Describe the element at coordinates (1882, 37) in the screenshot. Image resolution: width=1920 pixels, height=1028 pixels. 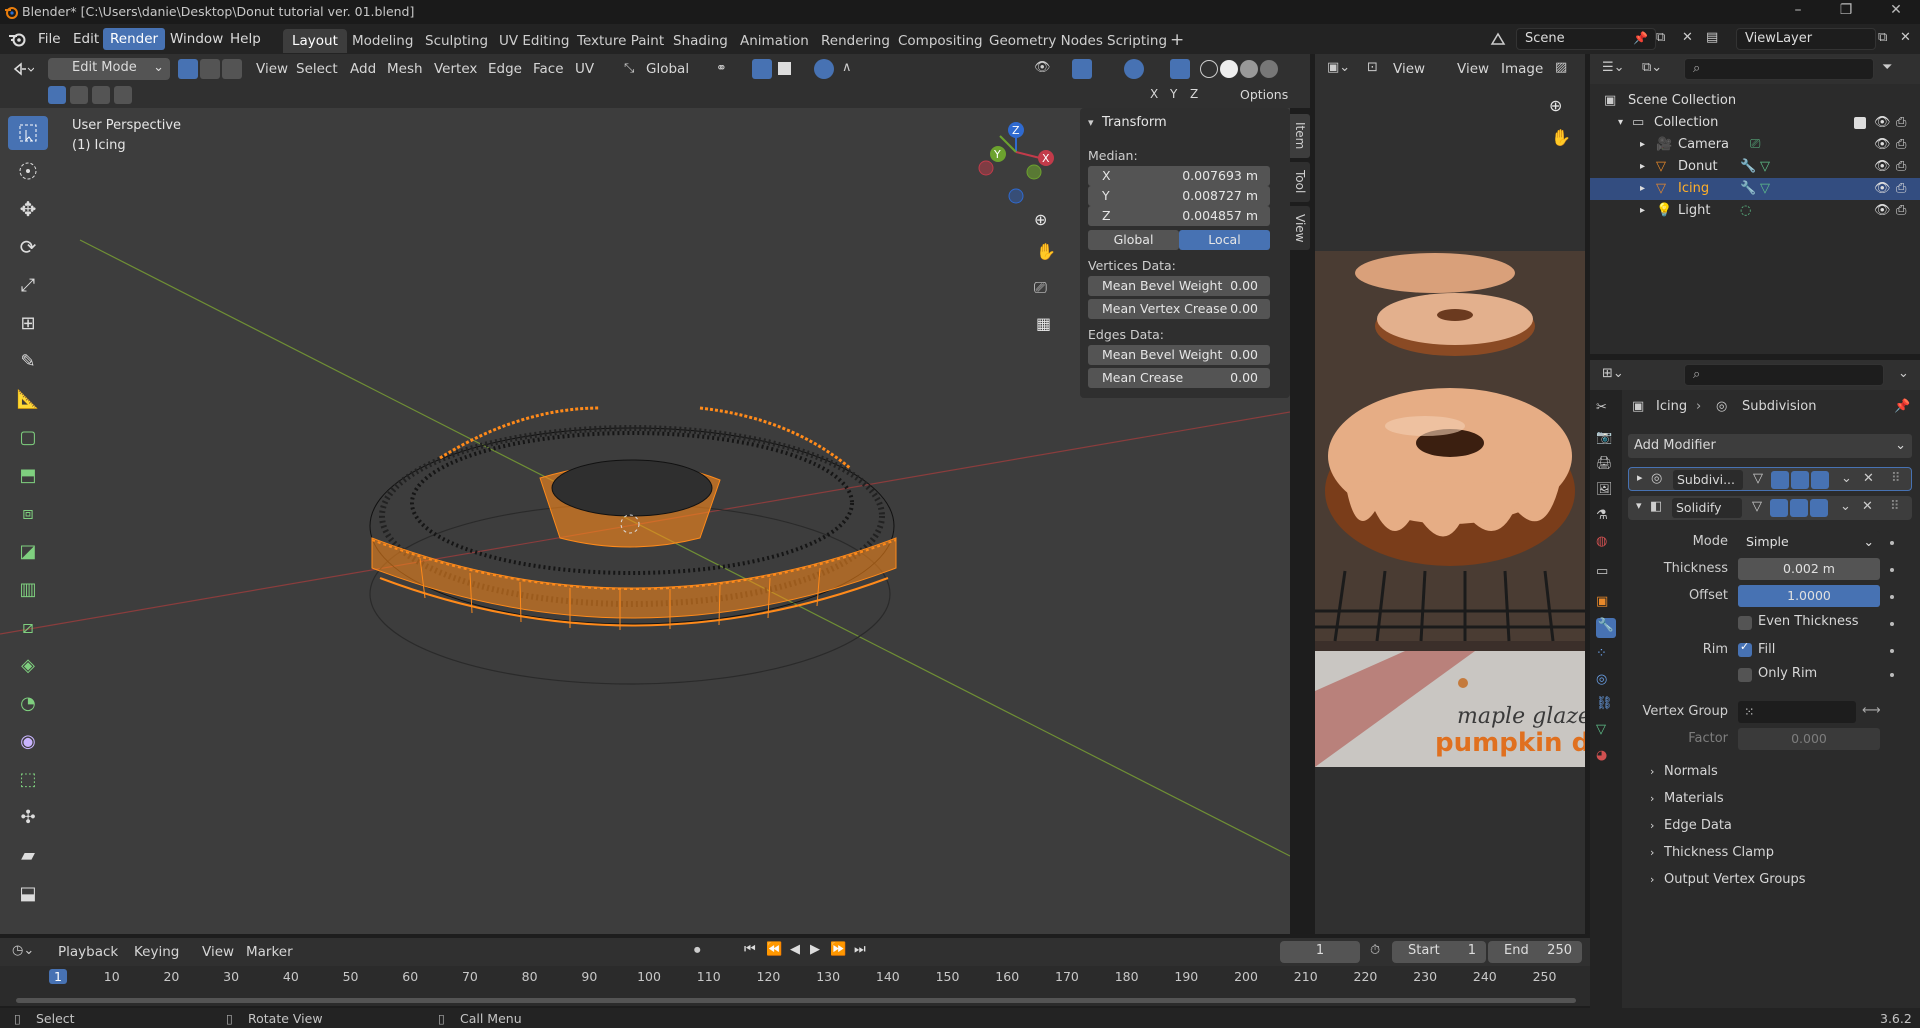
I see `new-view-layer-icon: ⧉` at that location.